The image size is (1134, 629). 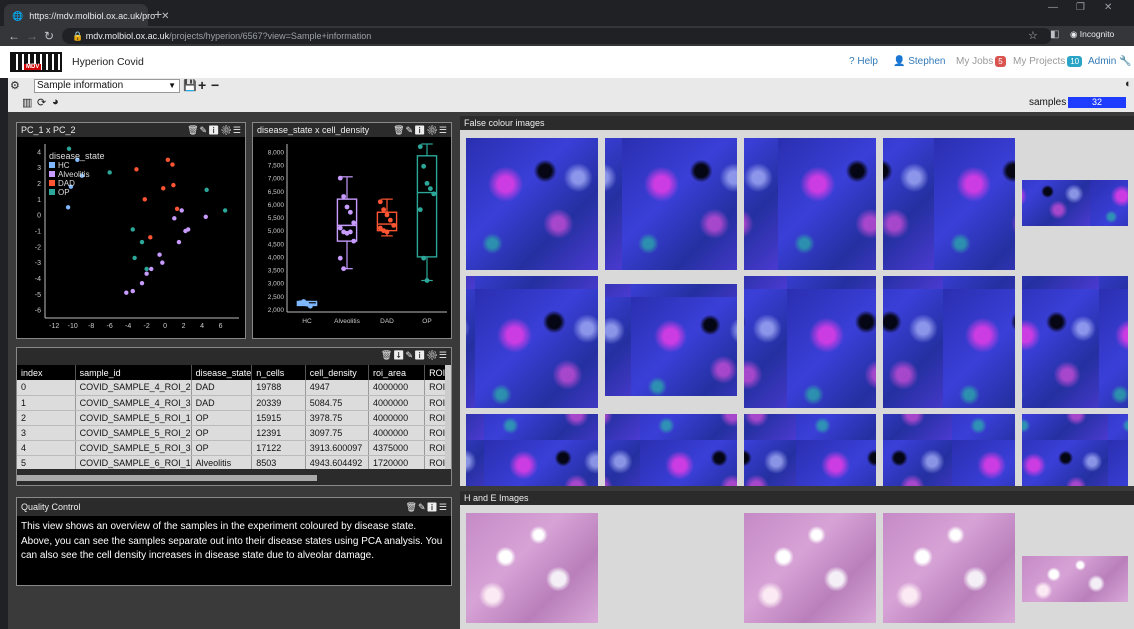 I want to click on mdv-logo: MDV, so click(x=36, y=62).